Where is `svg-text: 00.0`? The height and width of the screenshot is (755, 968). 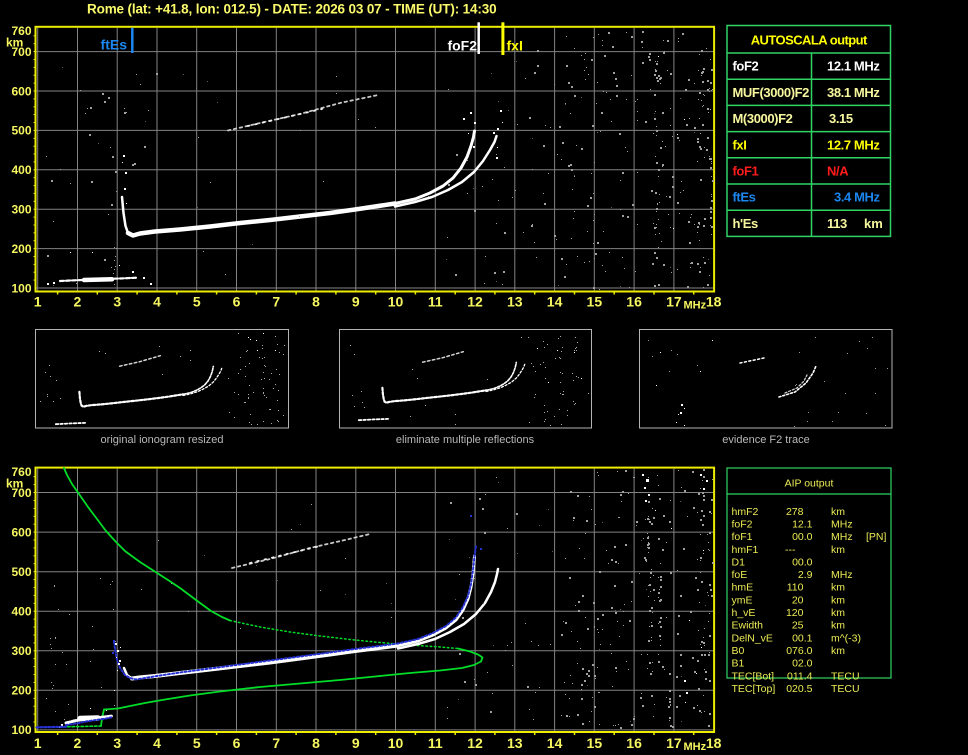 svg-text: 00.0 is located at coordinates (802, 537).